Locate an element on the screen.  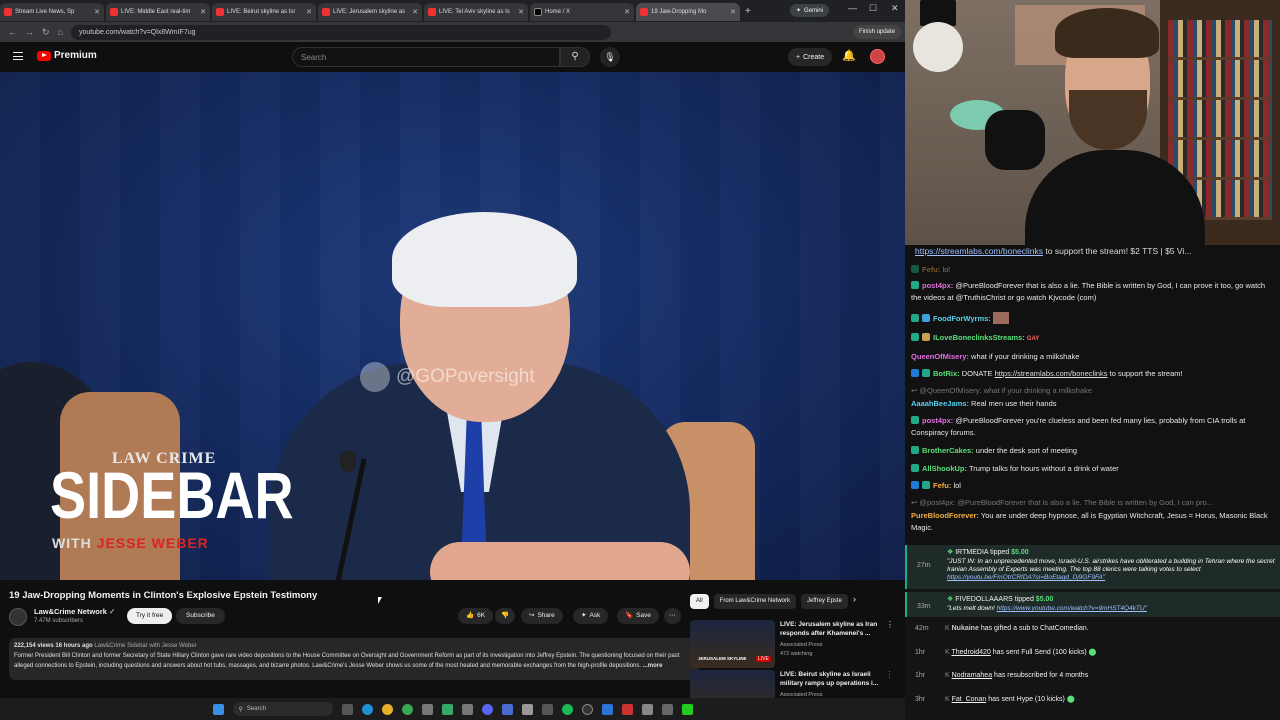
subscribe-button: Subscribe is located at coordinates (200, 616).